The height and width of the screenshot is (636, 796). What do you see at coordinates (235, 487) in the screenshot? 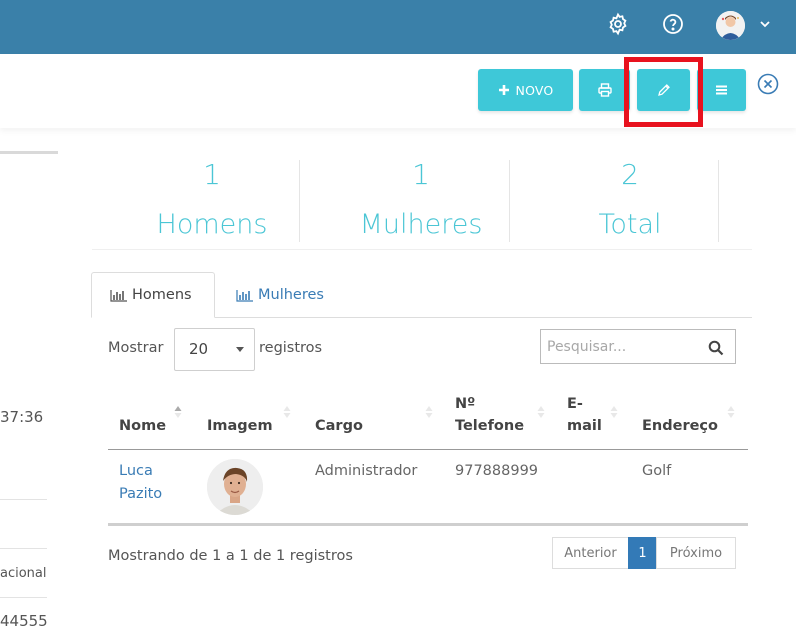
I see `employee-photo` at bounding box center [235, 487].